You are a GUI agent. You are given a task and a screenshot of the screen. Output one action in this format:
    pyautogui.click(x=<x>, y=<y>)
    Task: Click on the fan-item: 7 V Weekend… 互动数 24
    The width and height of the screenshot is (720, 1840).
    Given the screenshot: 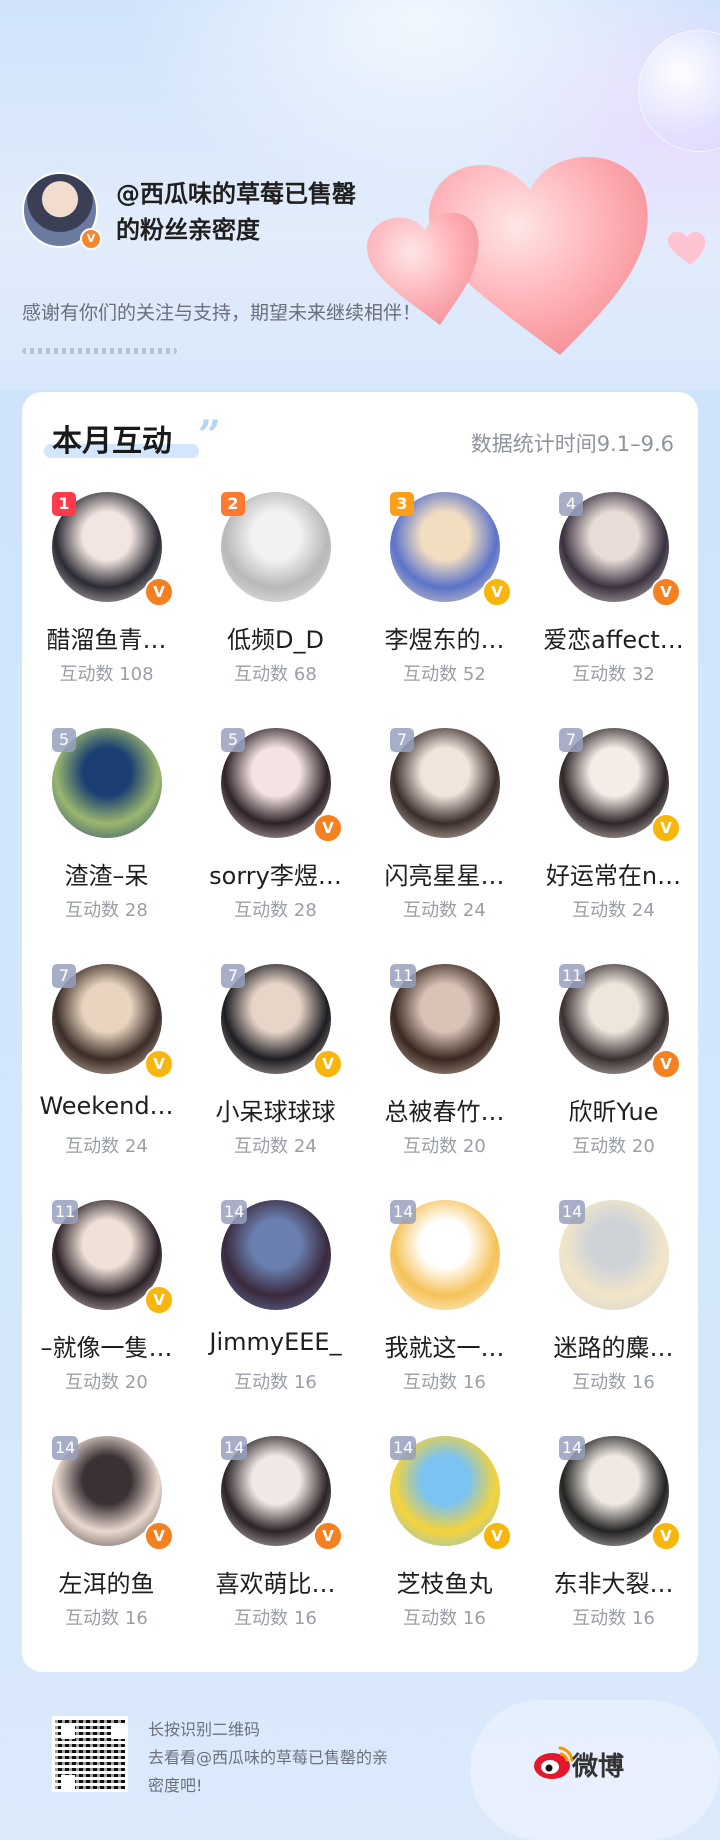 What is the action you would take?
    pyautogui.click(x=106, y=1082)
    